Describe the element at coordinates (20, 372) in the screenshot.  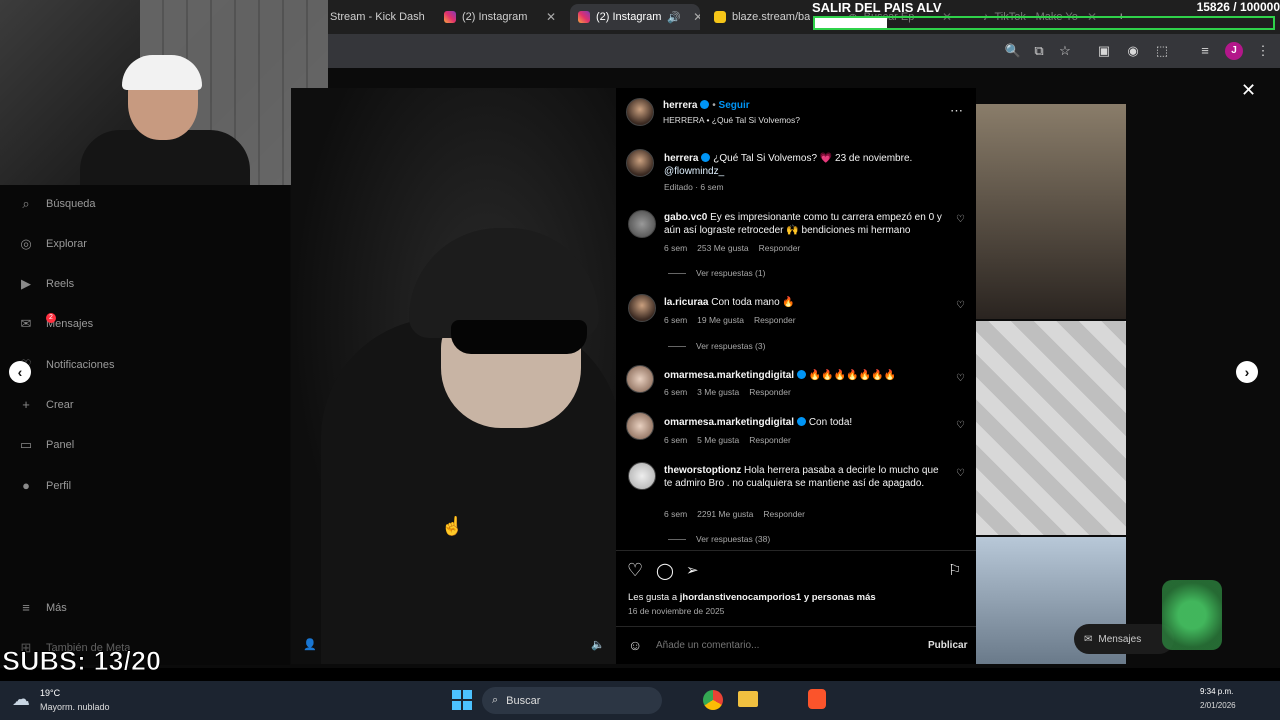
I see `previous-post-button: ‹` at that location.